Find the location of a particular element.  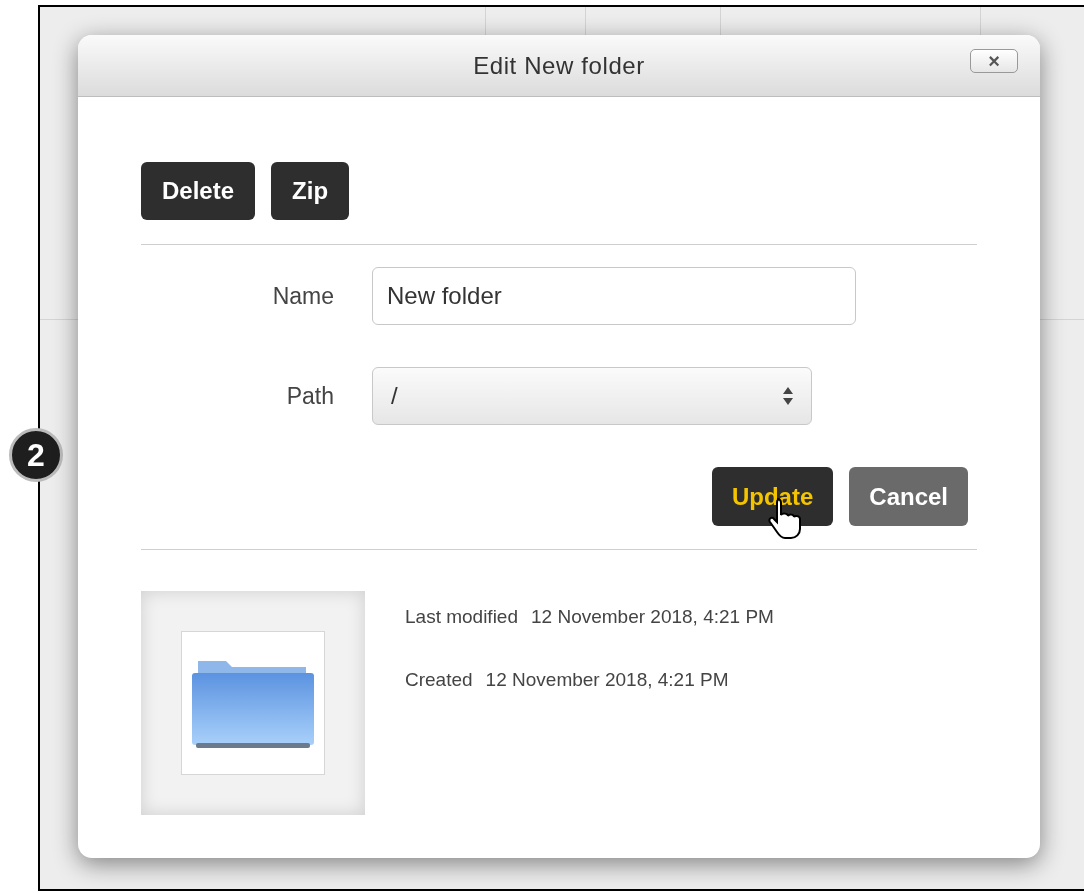

info-label: Created is located at coordinates (439, 679).